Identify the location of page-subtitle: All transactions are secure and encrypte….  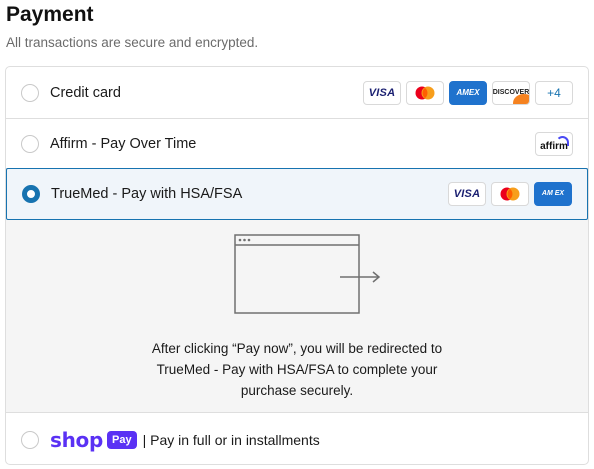
(132, 42).